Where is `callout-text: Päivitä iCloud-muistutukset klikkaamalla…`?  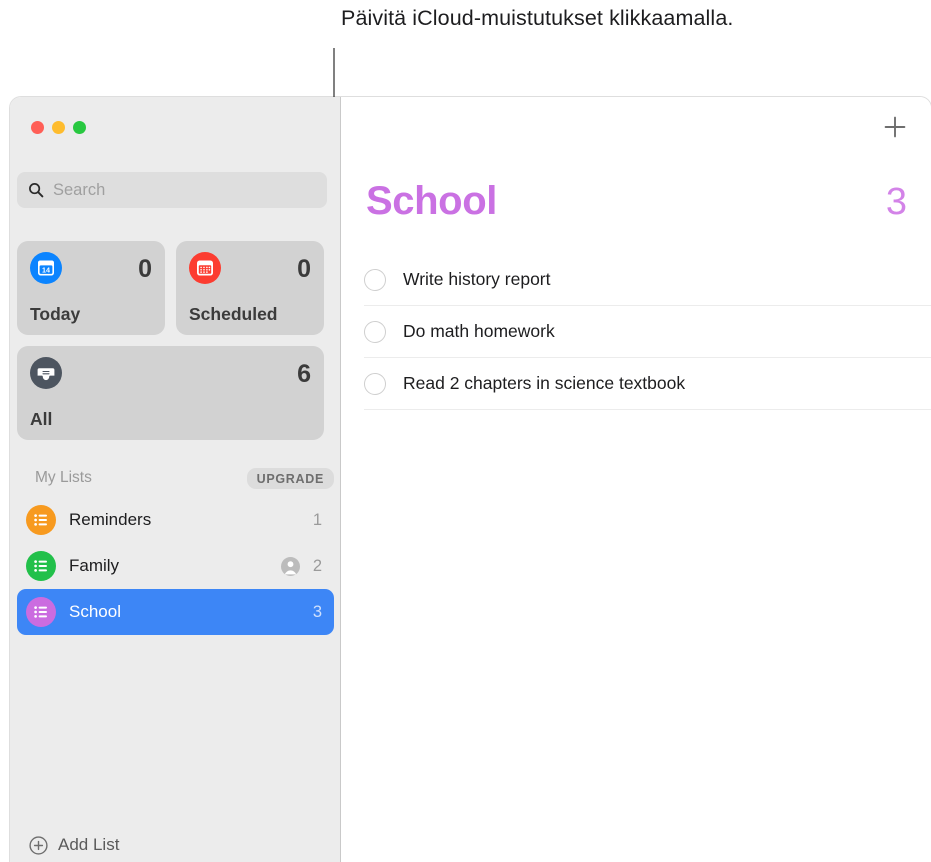 callout-text: Päivitä iCloud-muistutukset klikkaamalla… is located at coordinates (537, 18).